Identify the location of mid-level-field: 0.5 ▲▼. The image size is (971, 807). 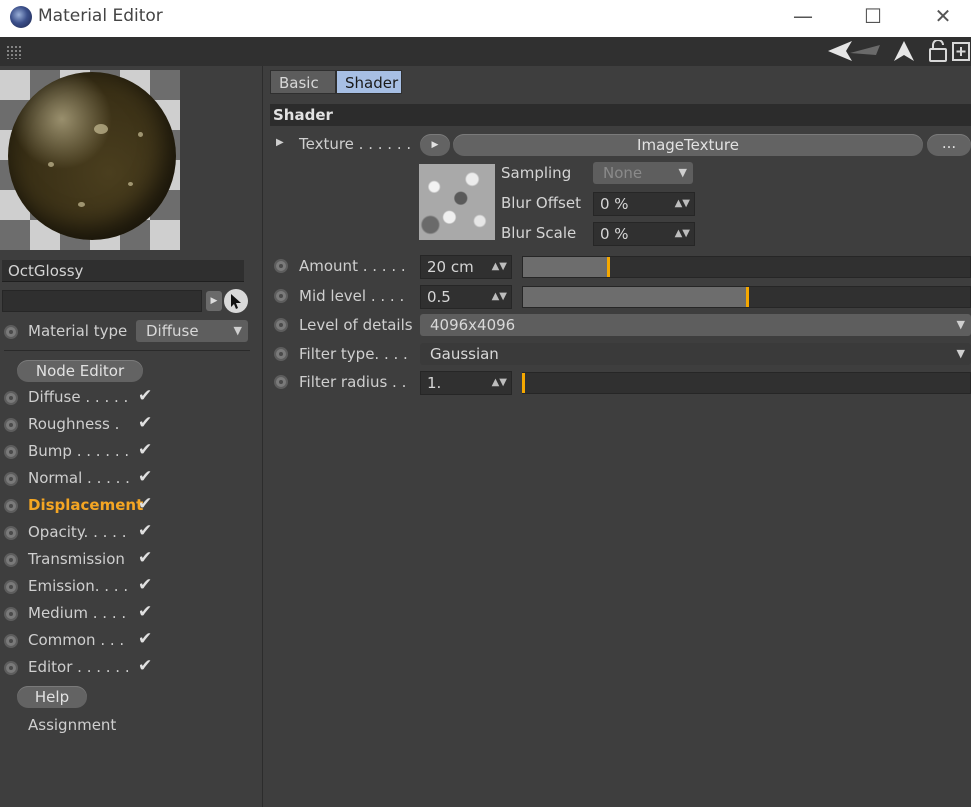
(466, 297).